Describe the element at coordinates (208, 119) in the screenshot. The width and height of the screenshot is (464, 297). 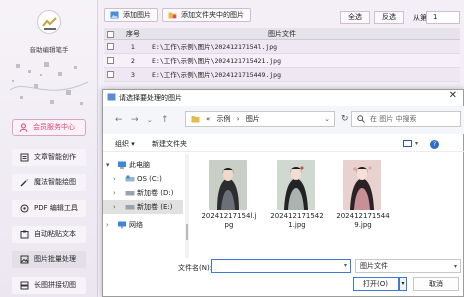
I see `breadcrumb-prefix: «` at that location.